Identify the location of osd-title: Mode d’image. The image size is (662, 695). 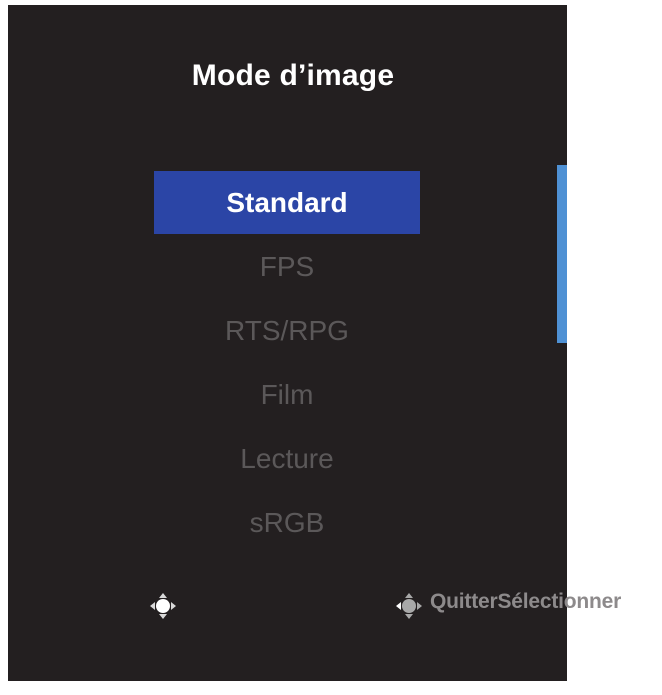
(293, 75).